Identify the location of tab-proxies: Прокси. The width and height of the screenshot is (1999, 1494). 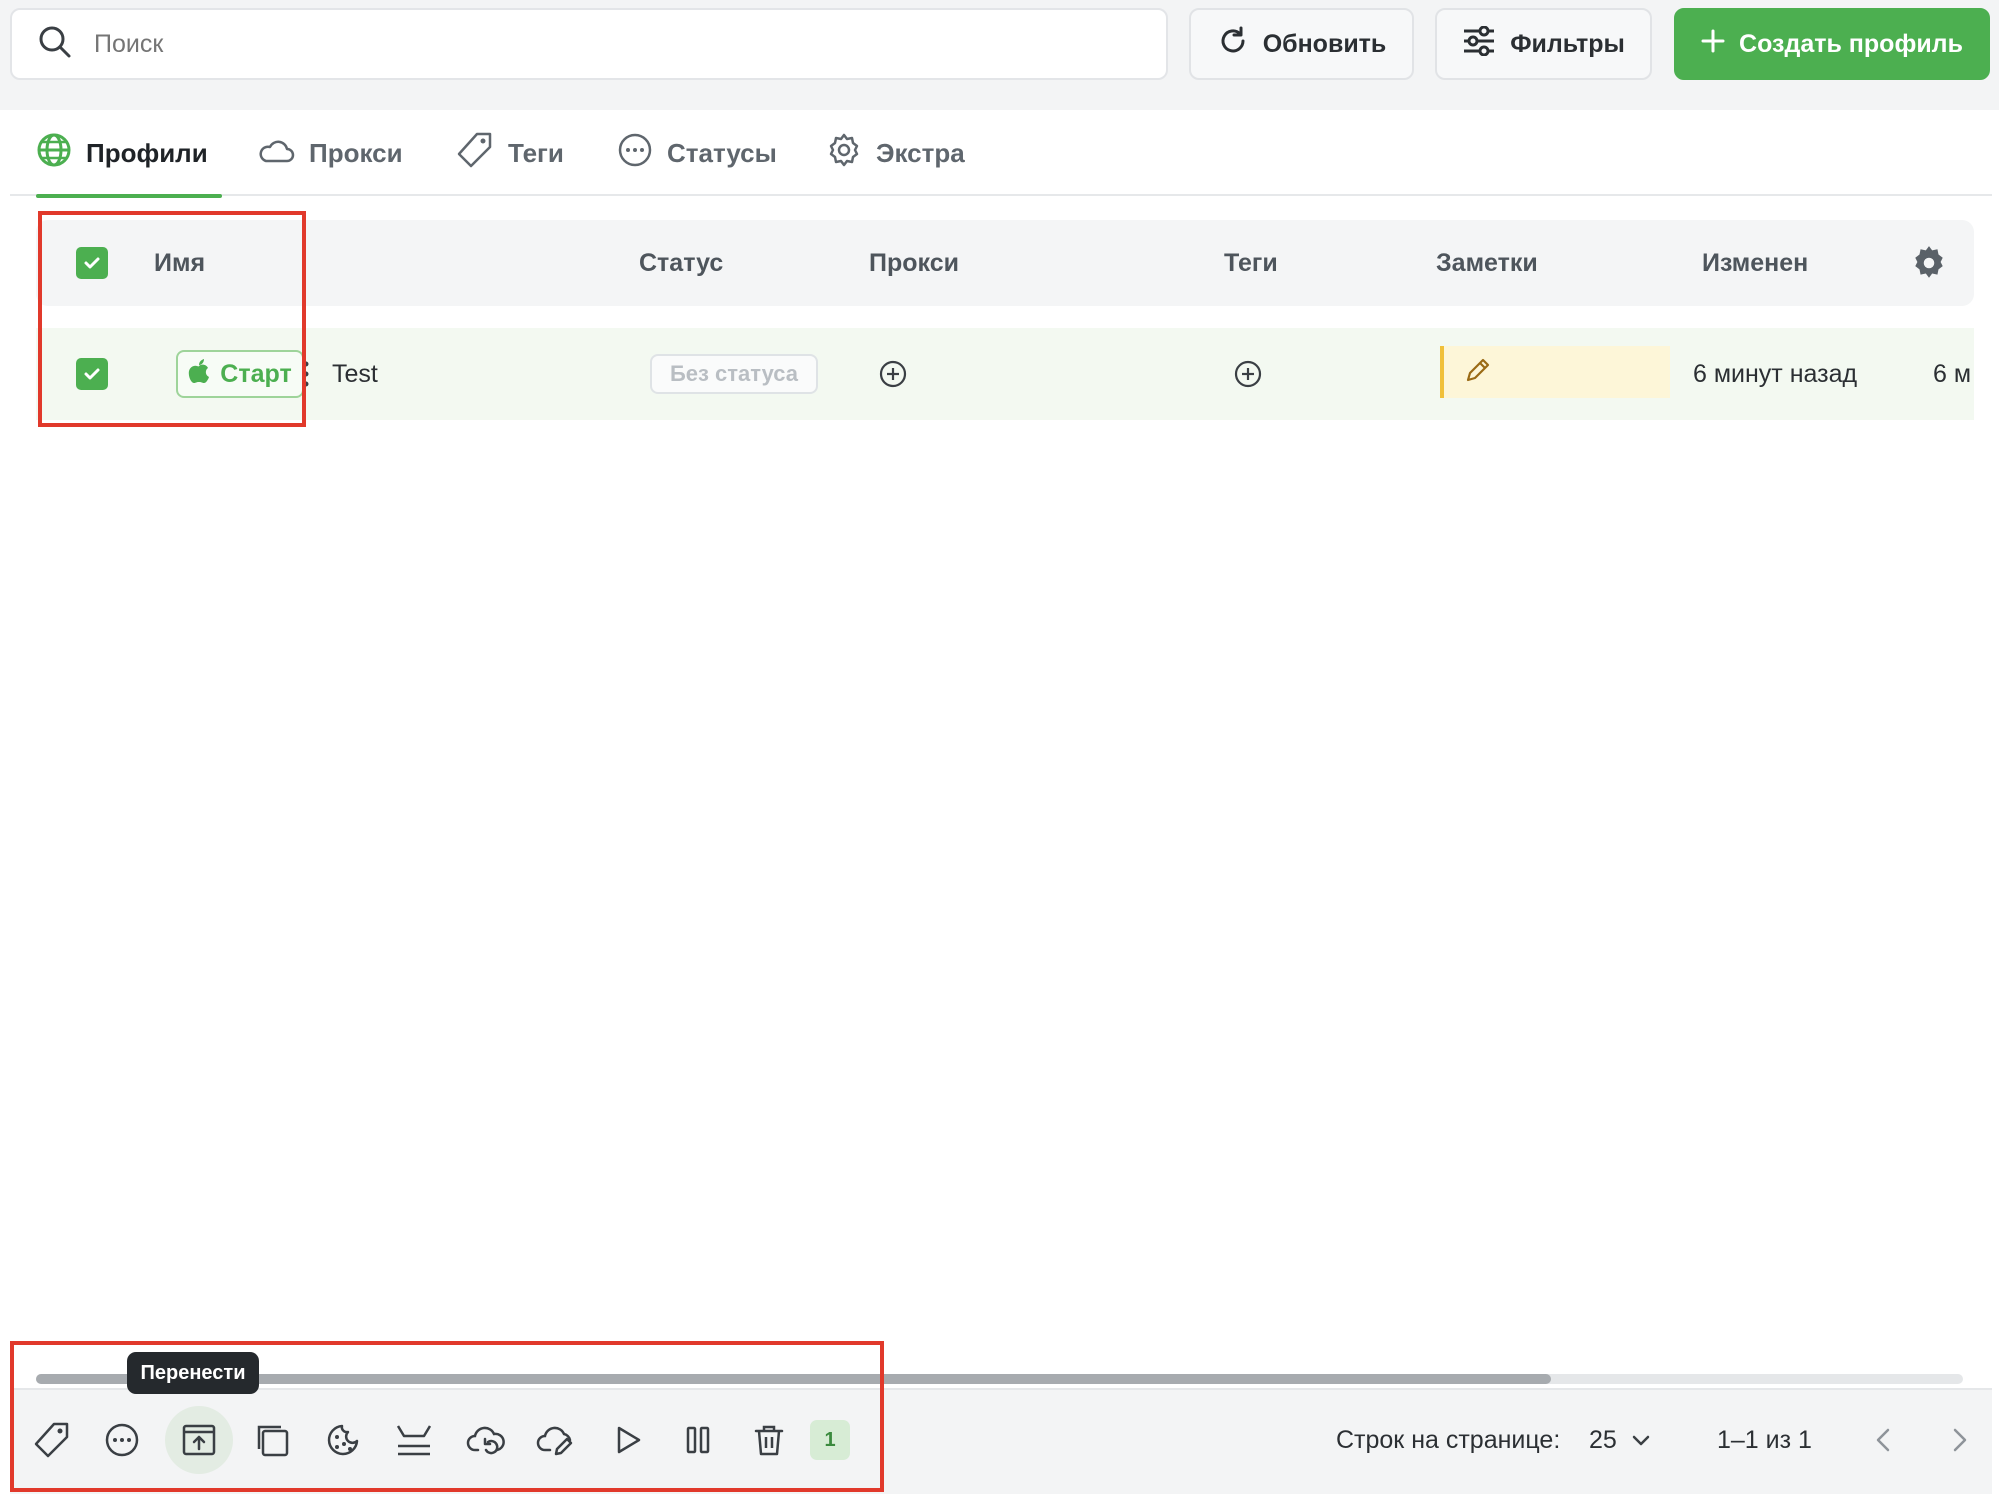
(330, 153).